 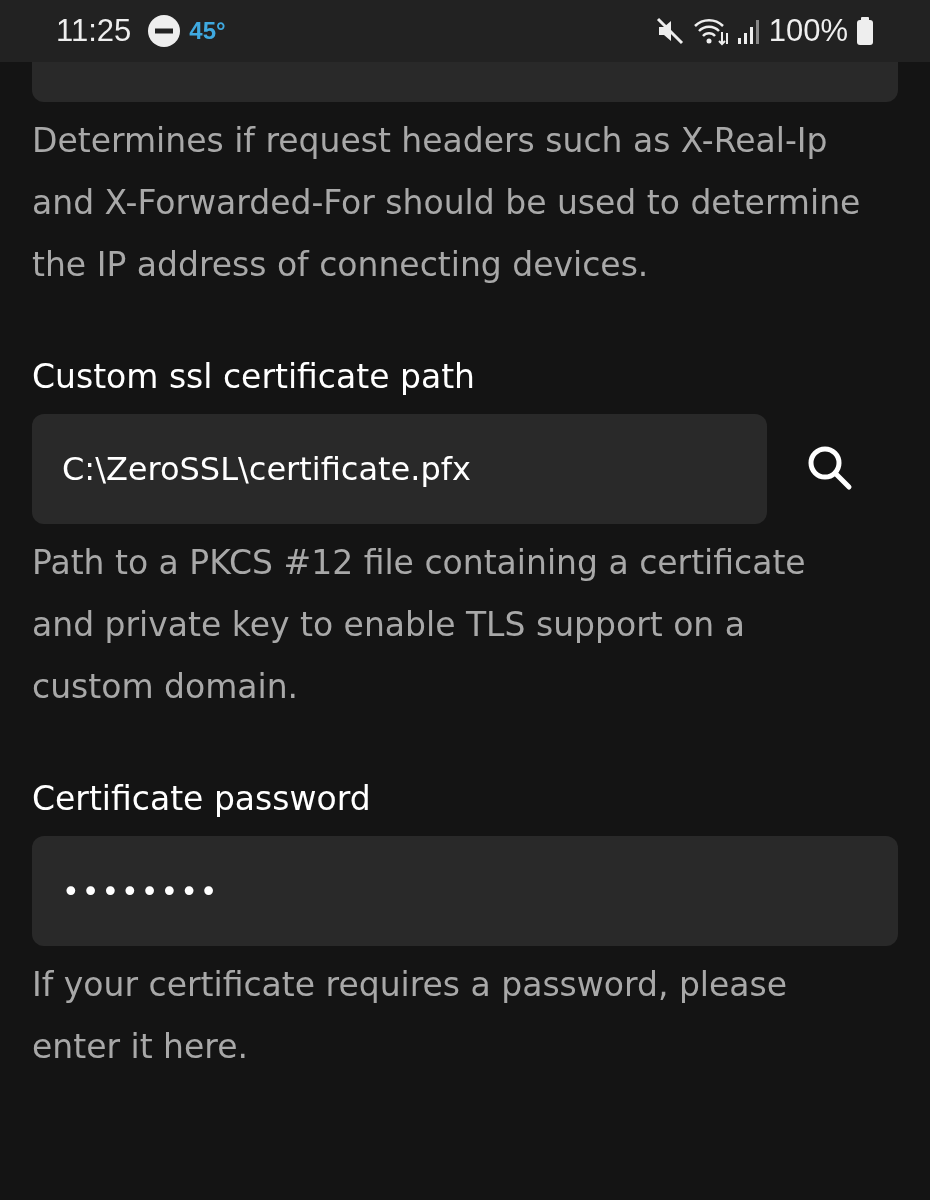 What do you see at coordinates (254, 377) in the screenshot?
I see `field-label: Custom ssl certificate path` at bounding box center [254, 377].